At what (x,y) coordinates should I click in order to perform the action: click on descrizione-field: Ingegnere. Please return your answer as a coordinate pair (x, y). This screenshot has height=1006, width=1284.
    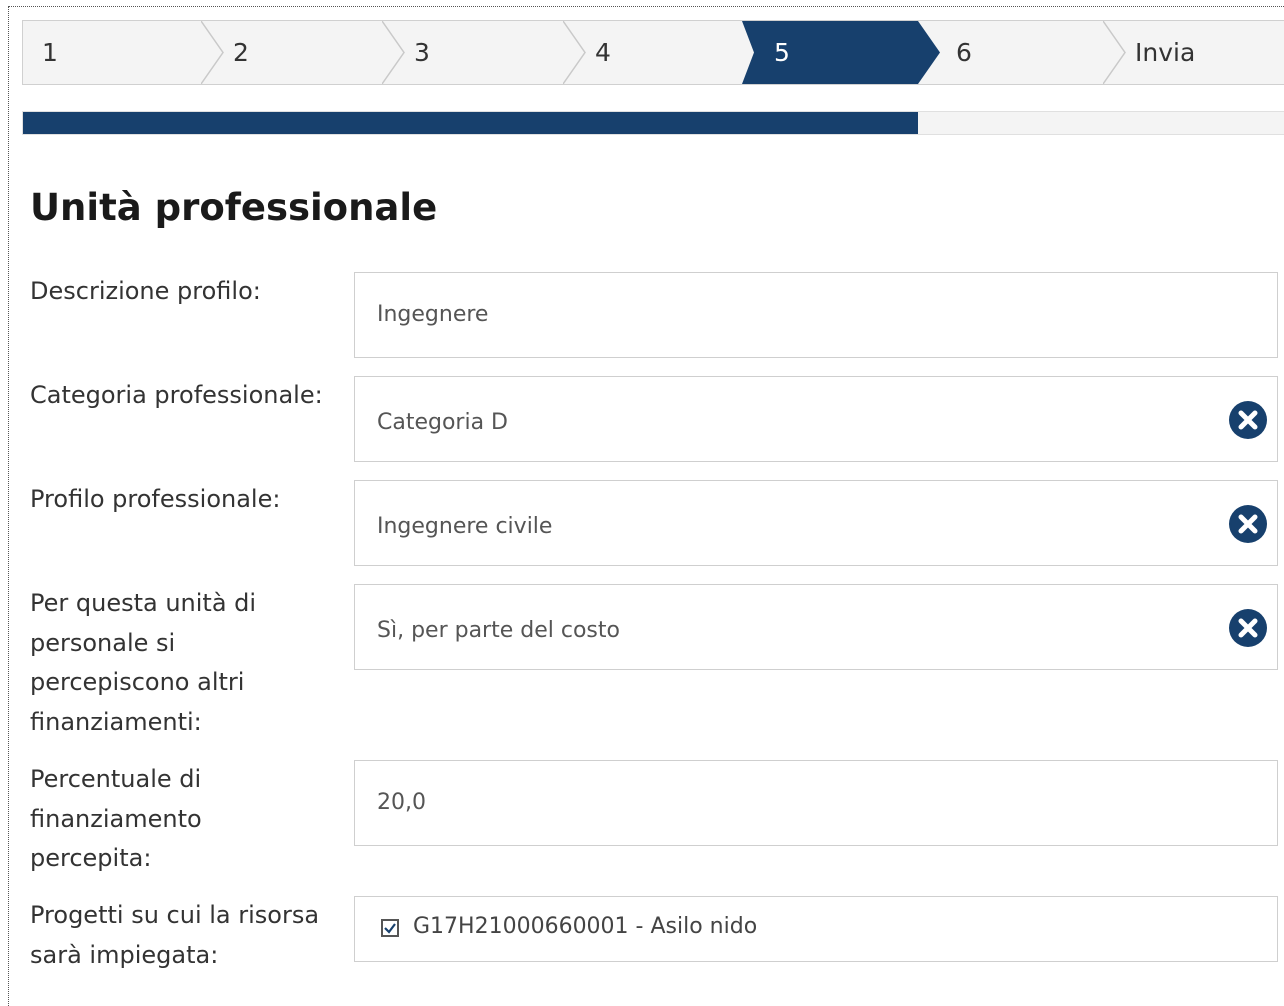
    Looking at the image, I should click on (816, 315).